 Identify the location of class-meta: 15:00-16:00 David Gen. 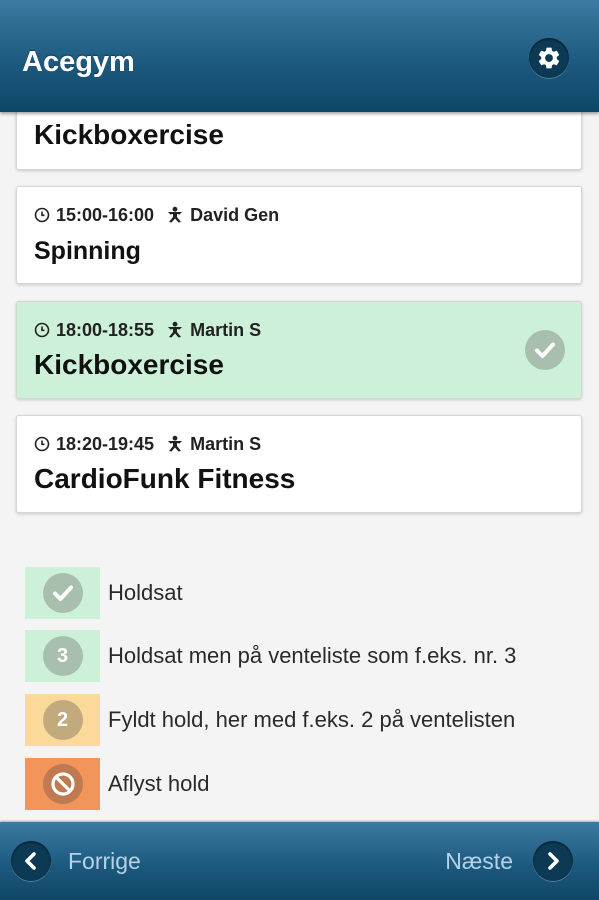
(156, 215).